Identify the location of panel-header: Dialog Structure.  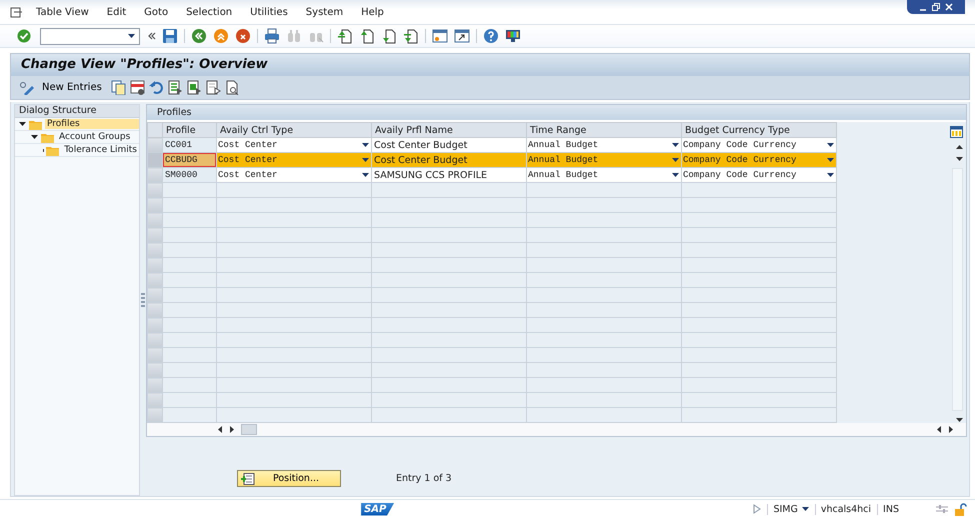
(77, 111).